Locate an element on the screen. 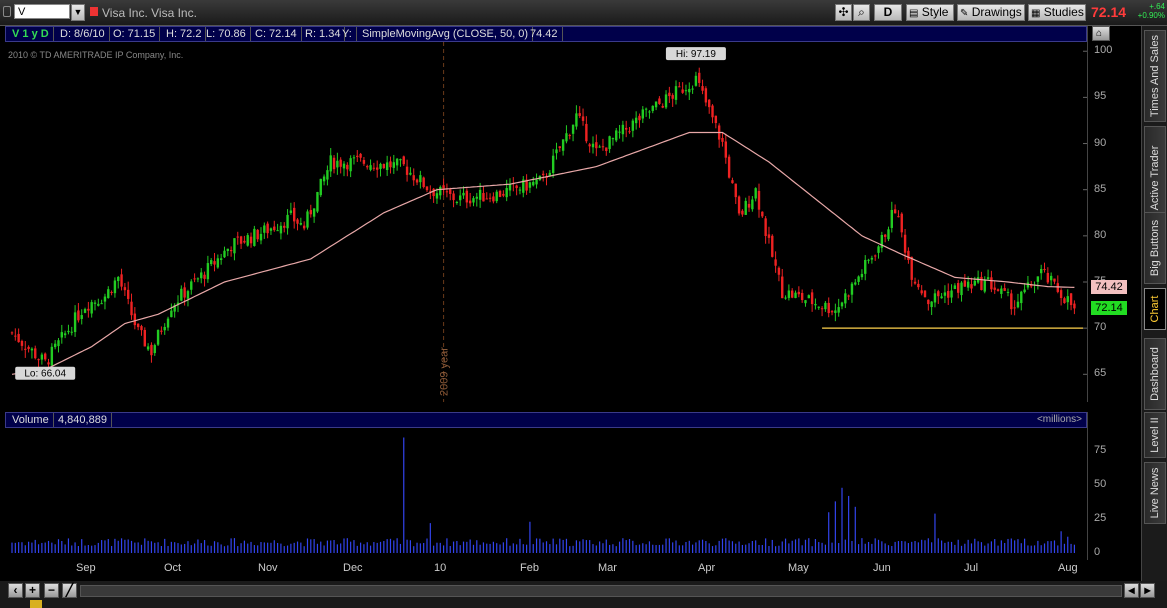 The image size is (1167, 608). volume-value: 4,840,889 is located at coordinates (83, 420).